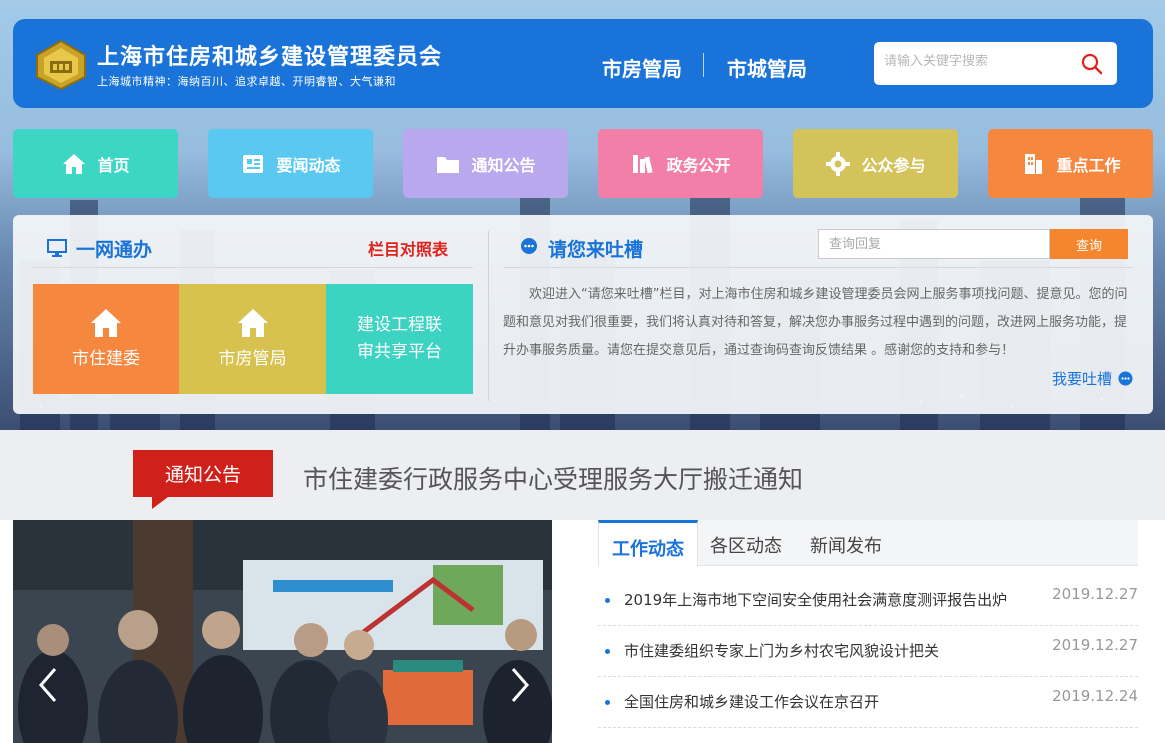 This screenshot has height=743, width=1165. What do you see at coordinates (252, 358) in the screenshot?
I see `service-label: 市房管局` at bounding box center [252, 358].